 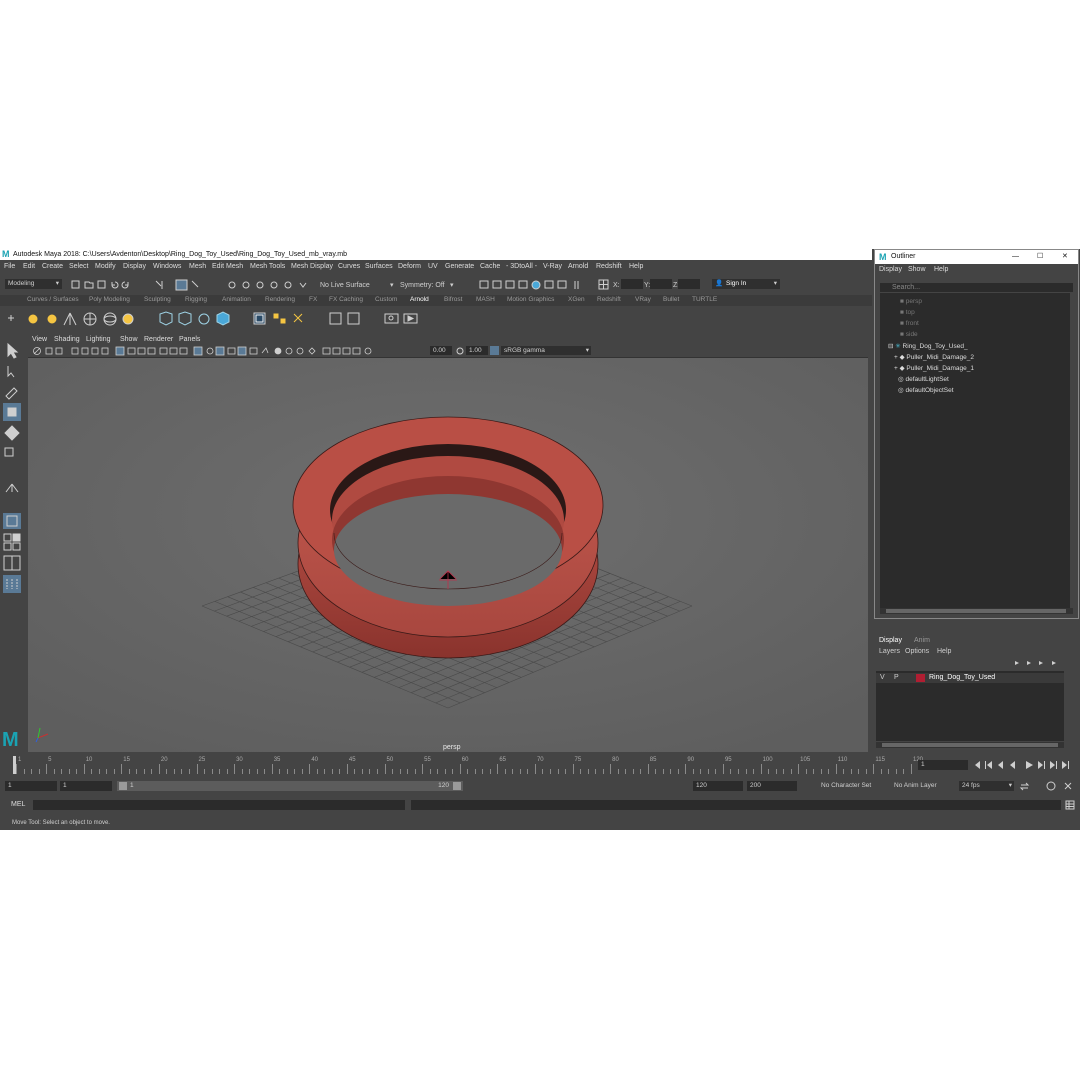 What do you see at coordinates (922, 640) in the screenshot?
I see `tab-anim: Anim` at bounding box center [922, 640].